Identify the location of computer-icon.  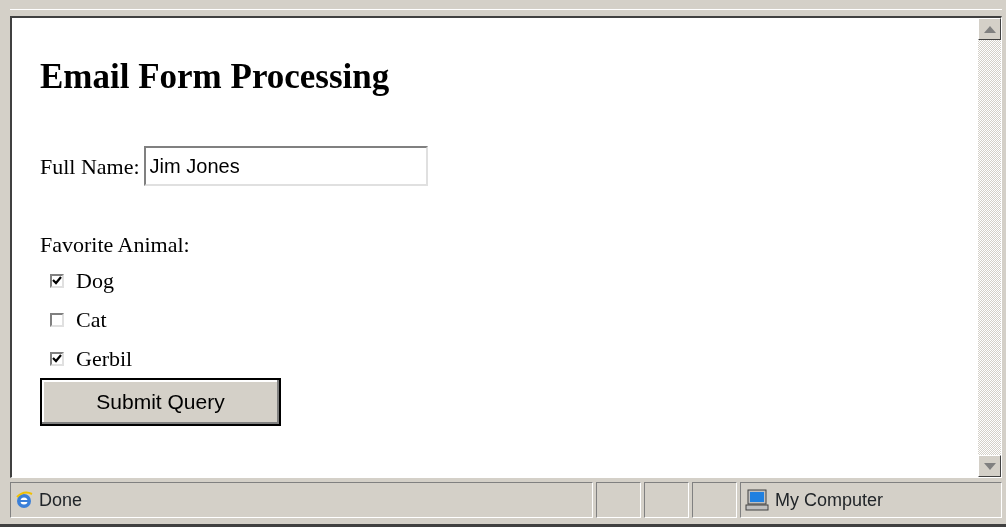
(757, 500).